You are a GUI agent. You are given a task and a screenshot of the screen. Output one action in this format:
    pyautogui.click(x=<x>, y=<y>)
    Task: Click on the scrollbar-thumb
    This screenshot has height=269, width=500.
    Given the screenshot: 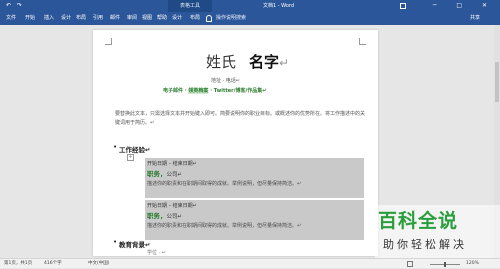 What is the action you would take?
    pyautogui.click(x=497, y=82)
    